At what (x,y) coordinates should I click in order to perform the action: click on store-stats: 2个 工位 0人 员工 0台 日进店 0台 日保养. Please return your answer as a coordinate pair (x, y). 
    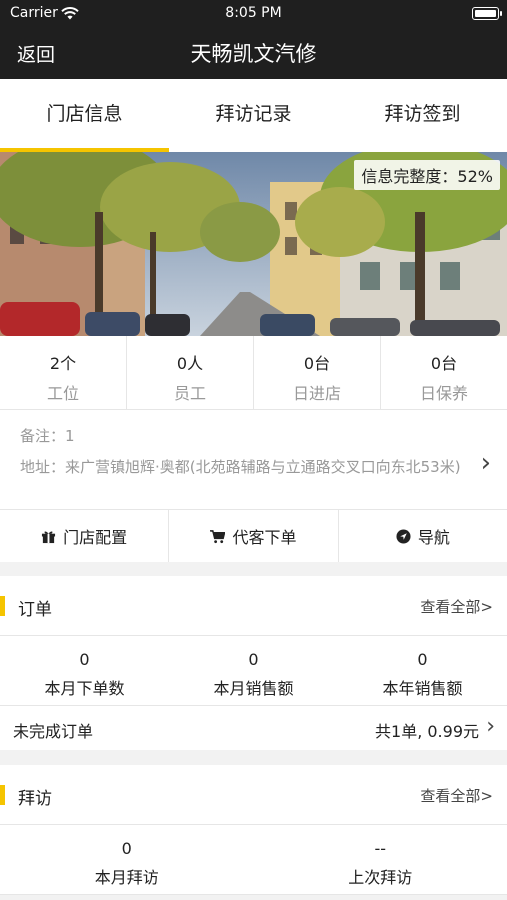
    Looking at the image, I should click on (253, 373).